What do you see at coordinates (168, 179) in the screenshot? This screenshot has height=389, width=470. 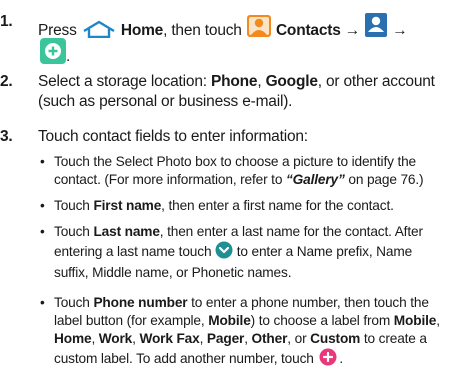 I see `bullet-text: contact. (For more information, refer to` at bounding box center [168, 179].